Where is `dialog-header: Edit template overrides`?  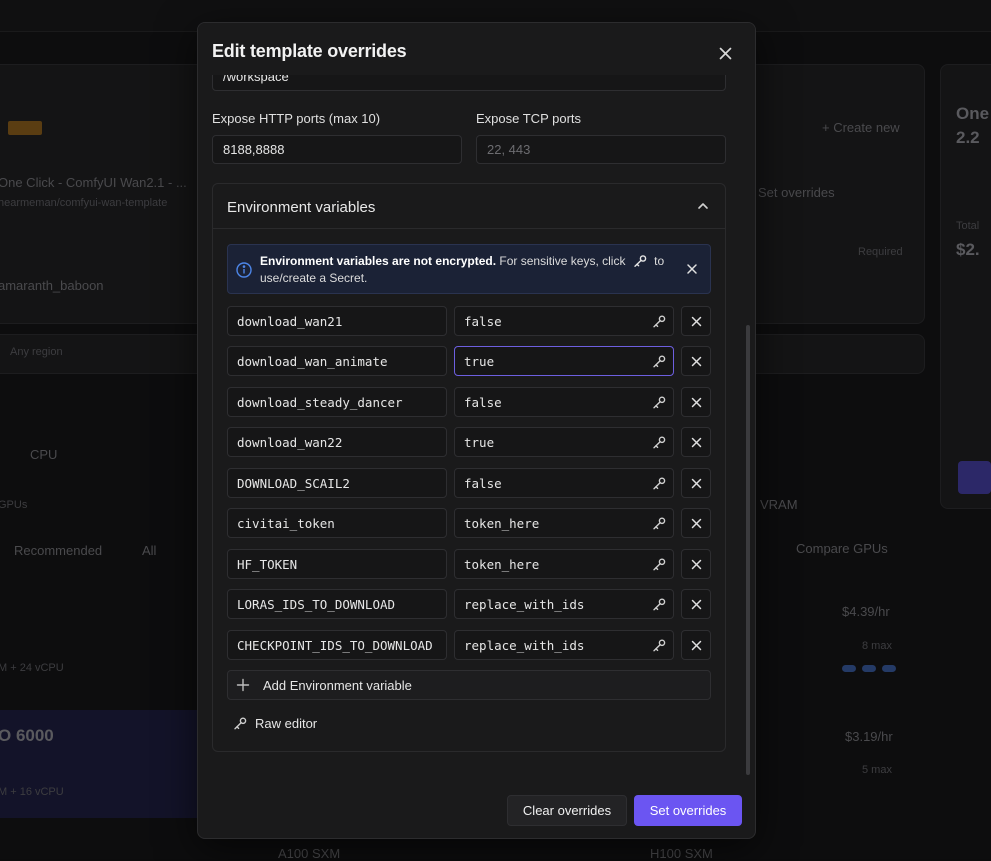
dialog-header: Edit template overrides is located at coordinates (476, 49).